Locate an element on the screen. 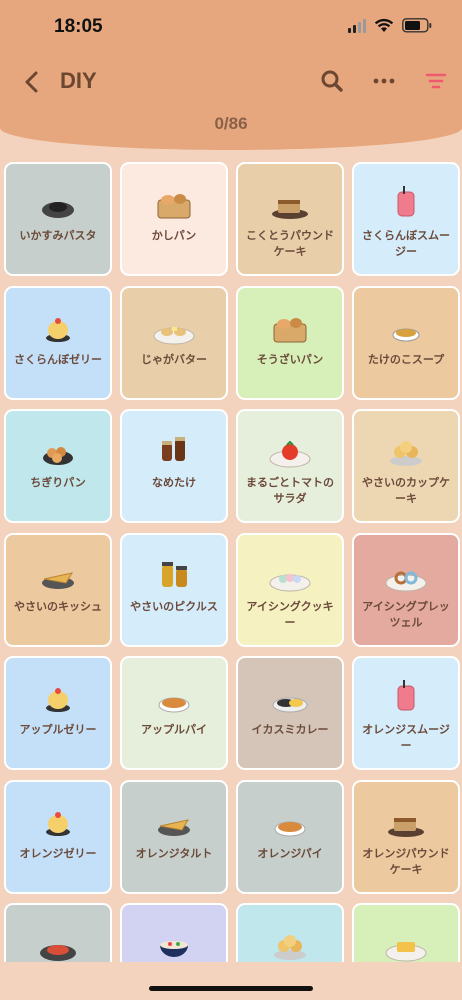  cookies-icon is located at coordinates (290, 573).